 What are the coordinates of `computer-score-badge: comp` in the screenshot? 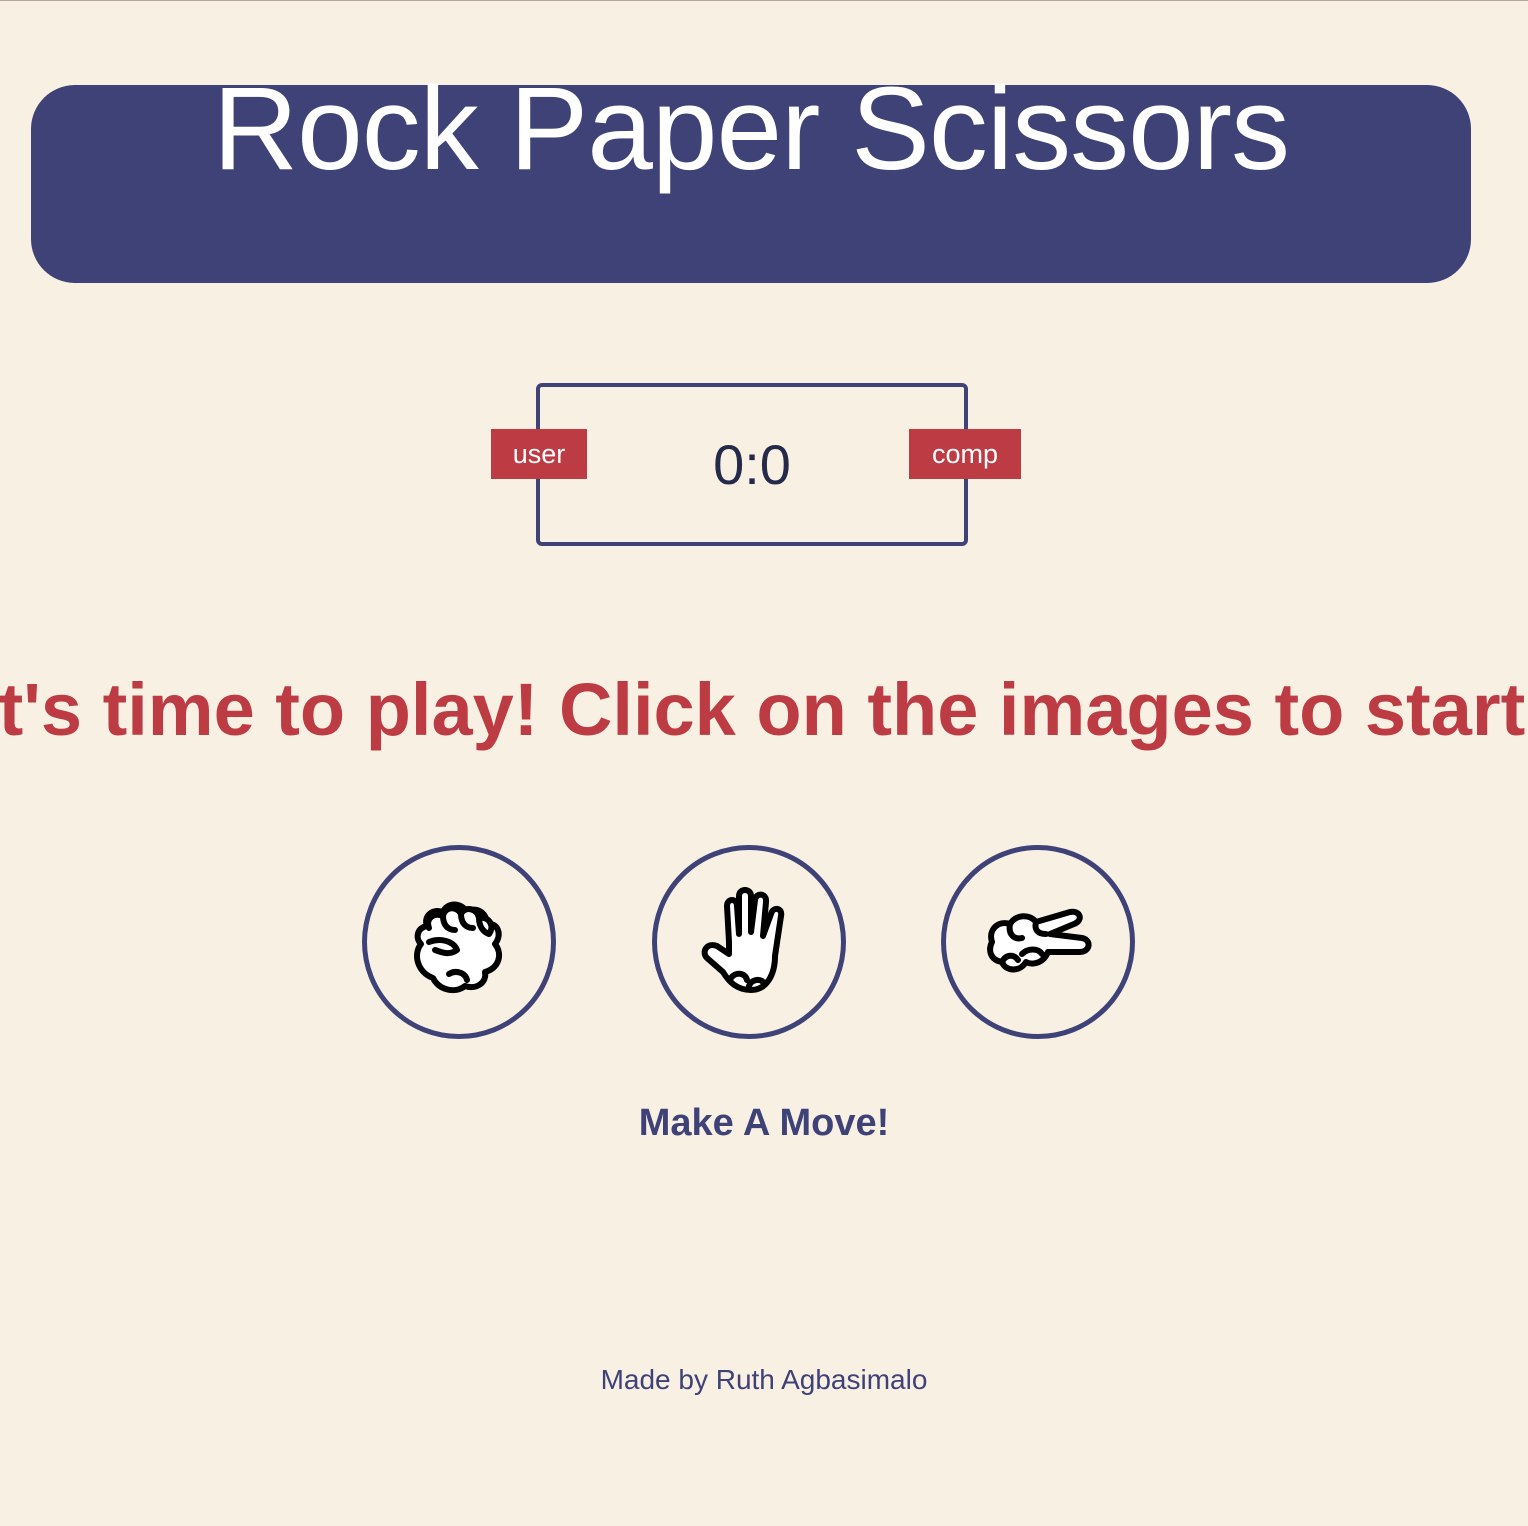 It's located at (965, 454).